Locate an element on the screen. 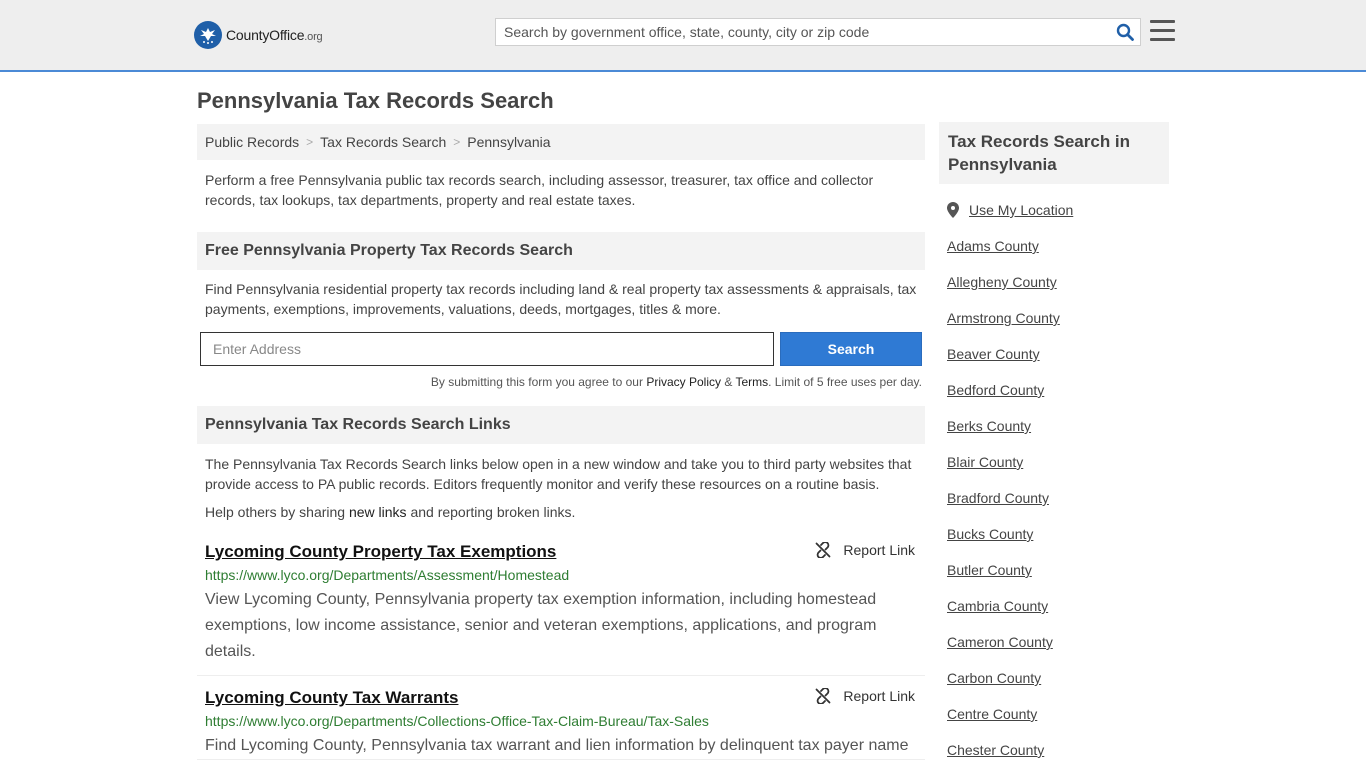  site-logo: CountyOffice.org is located at coordinates (258, 35).